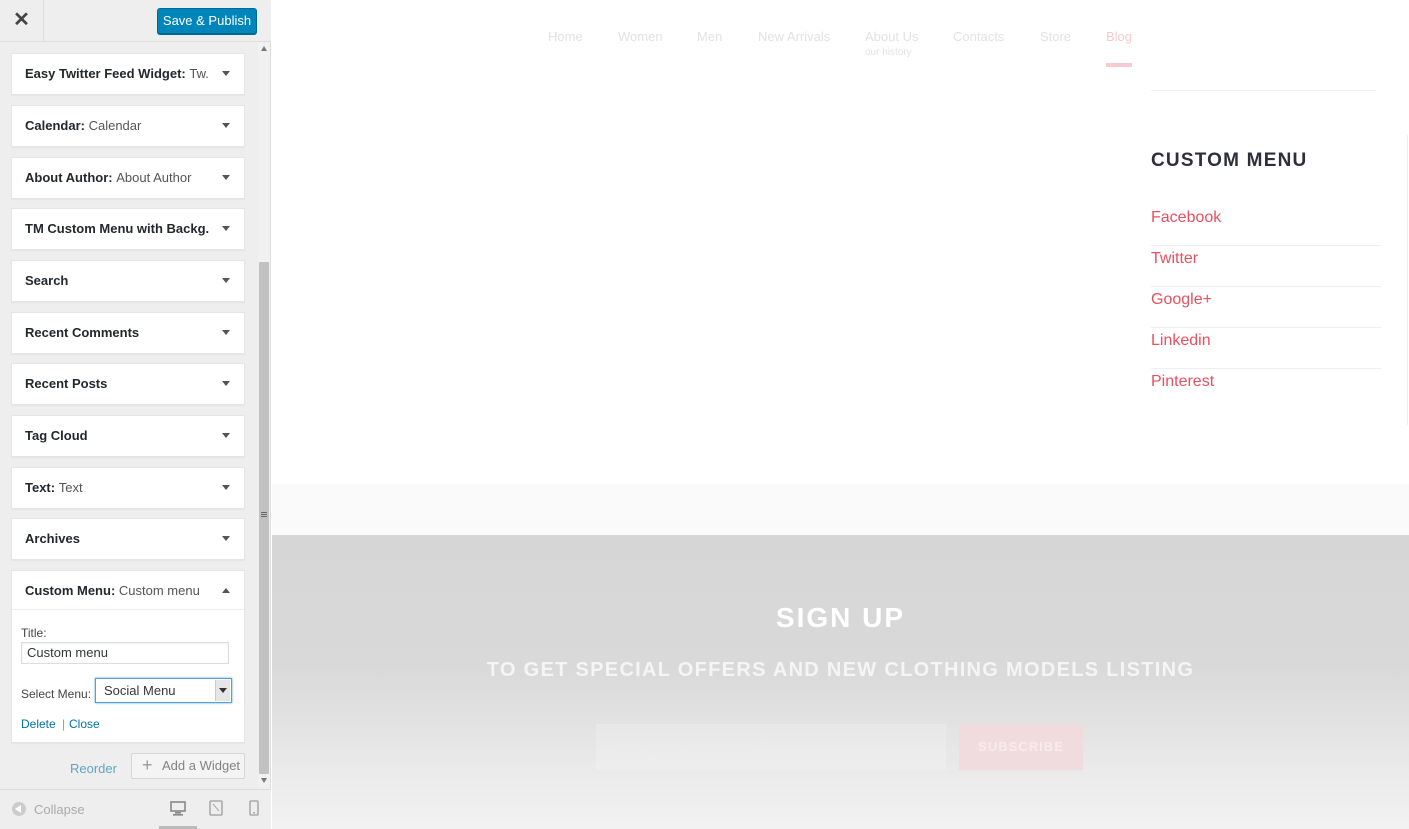  I want to click on widget-title: Calendar, so click(83, 125).